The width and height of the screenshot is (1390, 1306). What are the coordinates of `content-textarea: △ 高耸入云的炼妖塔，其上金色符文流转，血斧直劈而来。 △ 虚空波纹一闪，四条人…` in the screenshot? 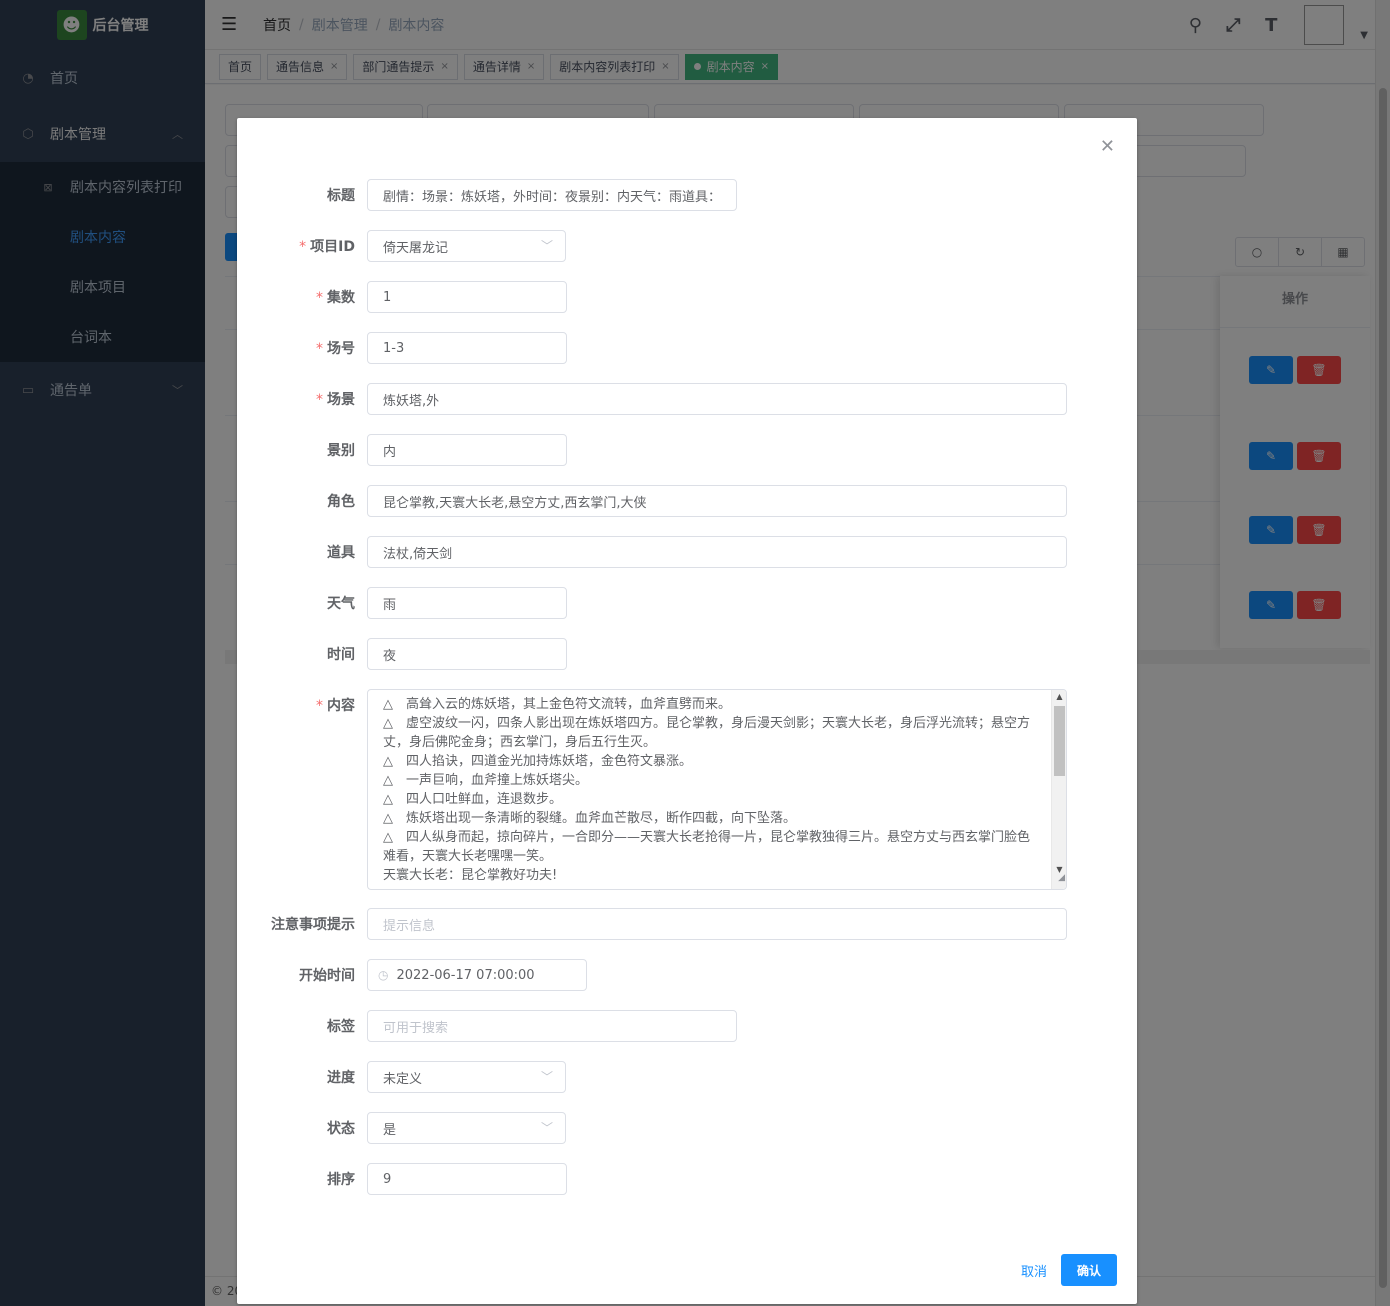 It's located at (717, 789).